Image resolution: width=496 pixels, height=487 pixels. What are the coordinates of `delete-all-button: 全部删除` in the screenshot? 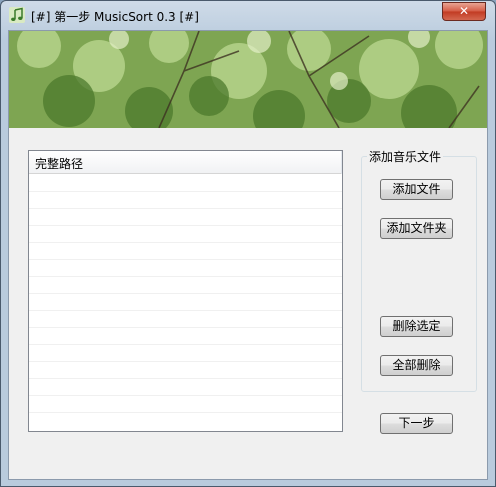 It's located at (416, 365).